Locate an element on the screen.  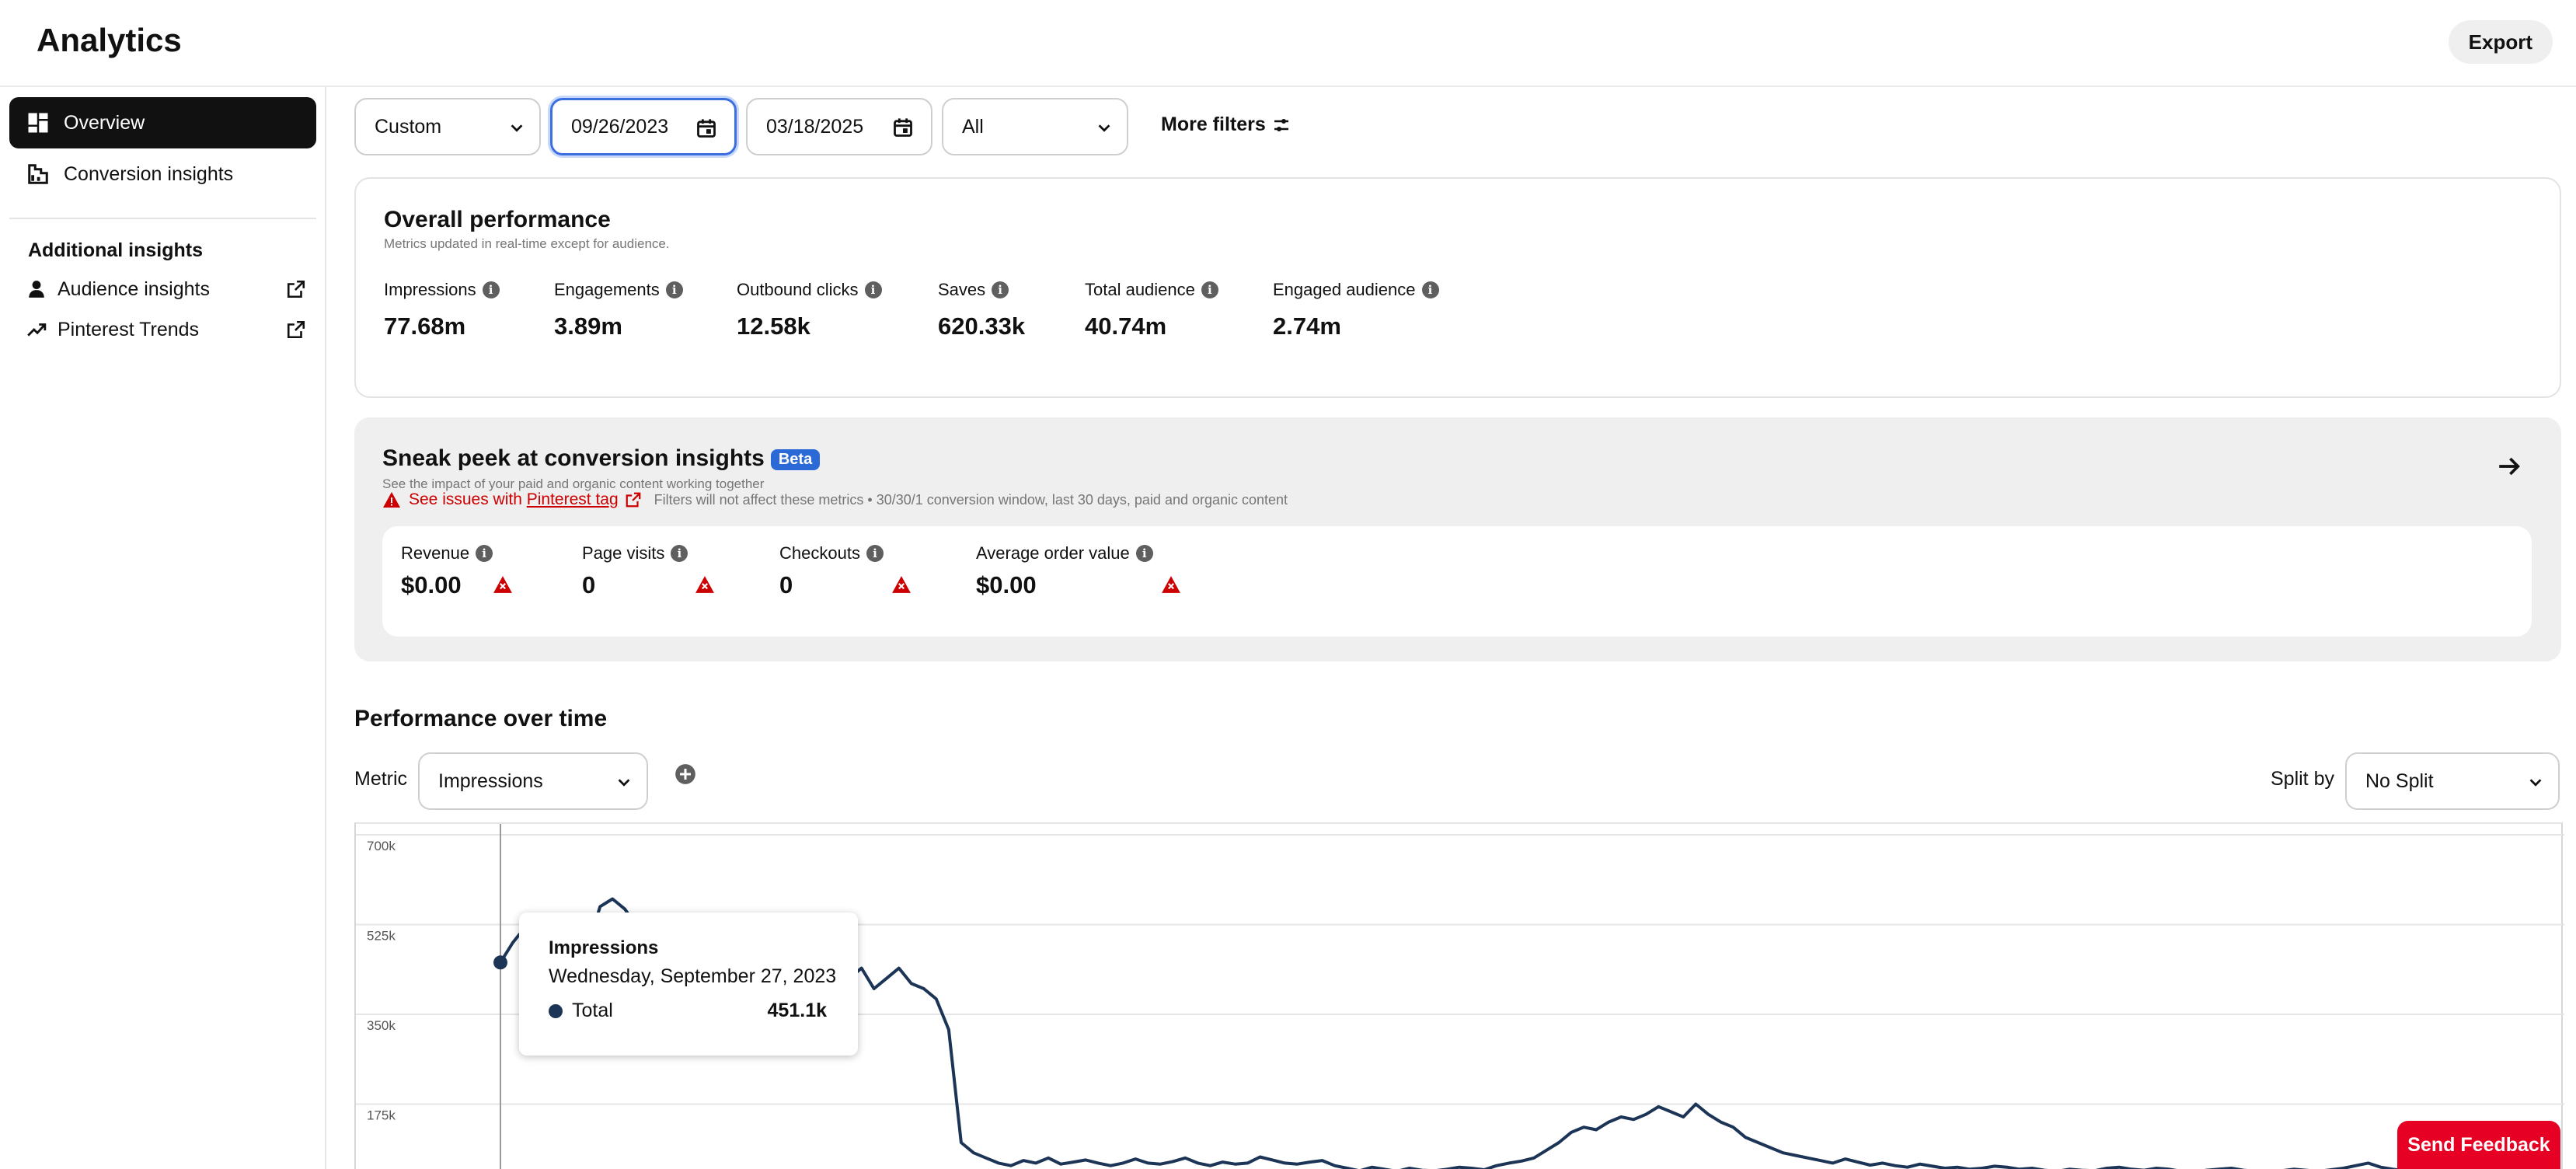
metric-value: 77.68m is located at coordinates (425, 326).